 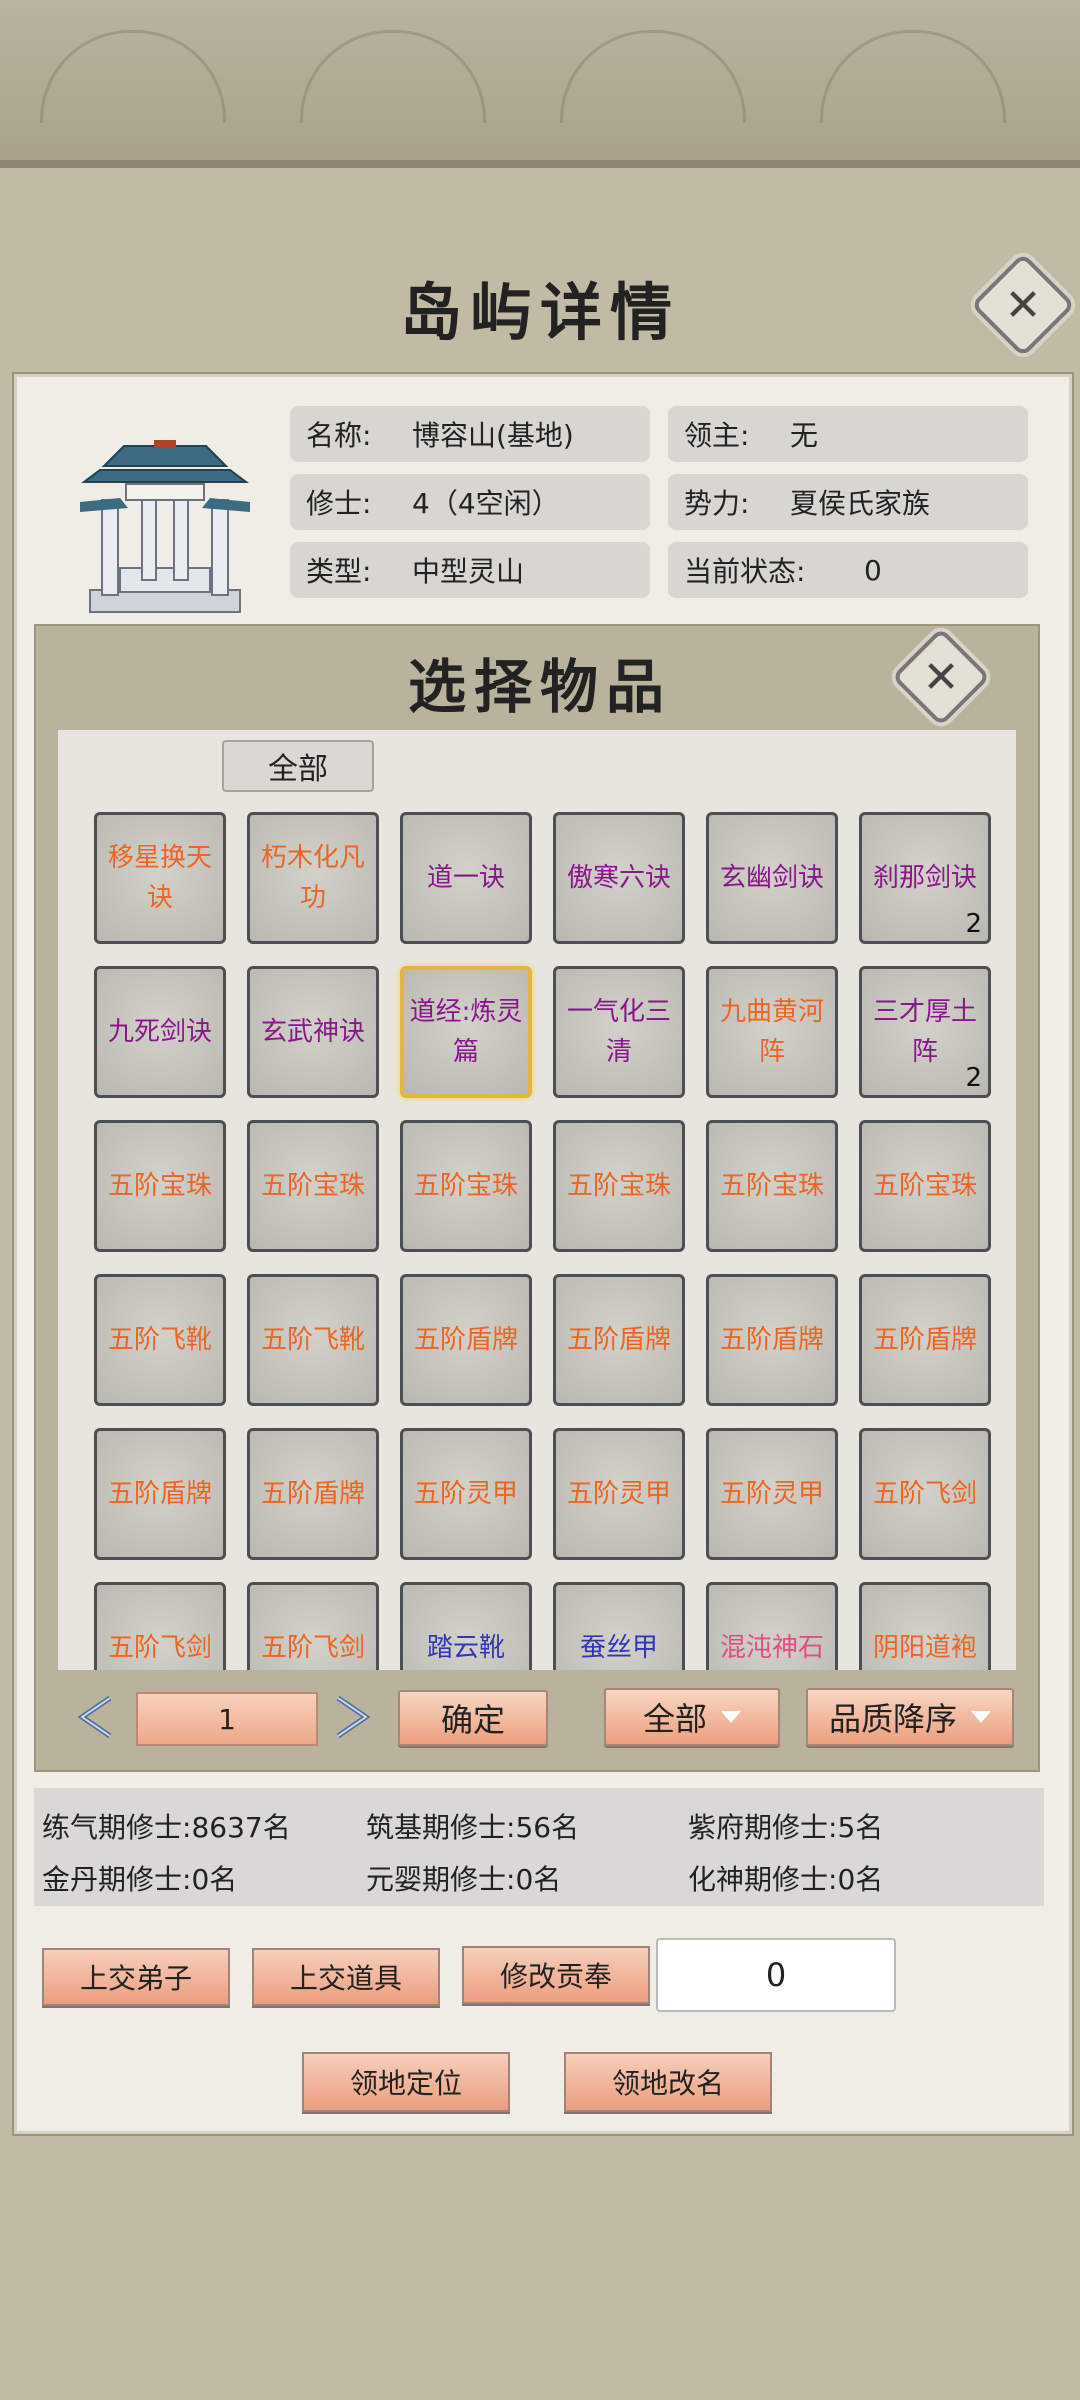 I want to click on item-name: 玄幽剑诀, so click(x=771, y=878).